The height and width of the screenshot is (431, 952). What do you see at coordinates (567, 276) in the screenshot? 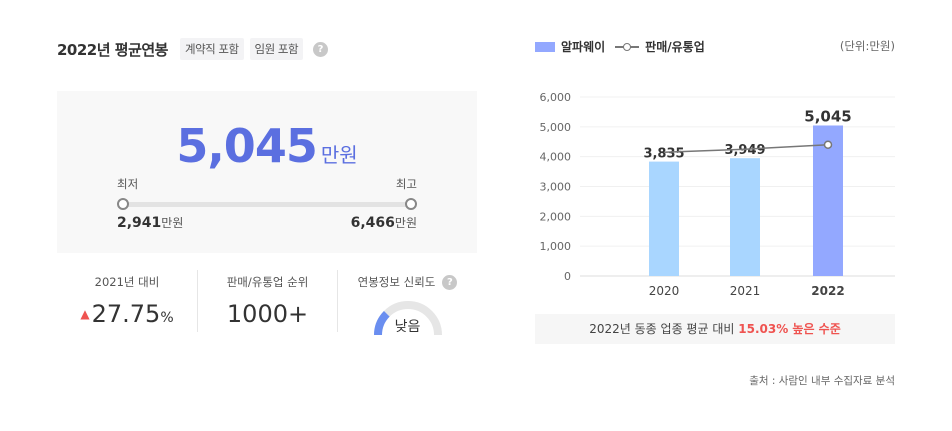
I see `y-tick-label: 0` at bounding box center [567, 276].